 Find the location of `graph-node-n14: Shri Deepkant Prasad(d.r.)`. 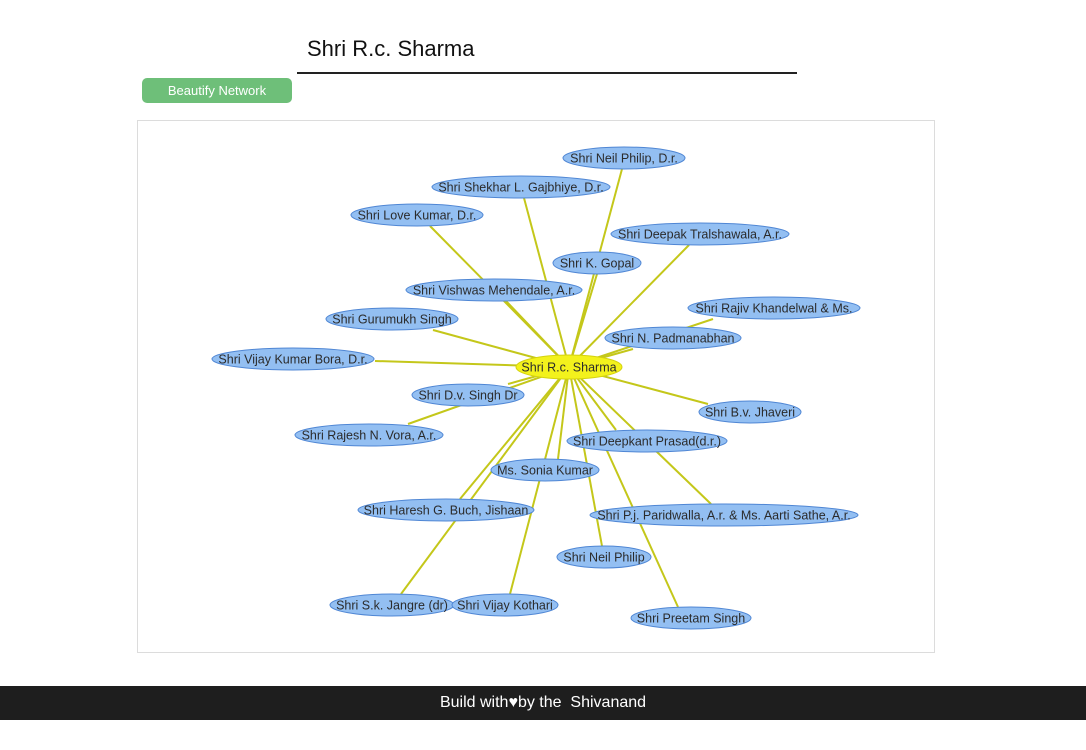

graph-node-n14: Shri Deepkant Prasad(d.r.) is located at coordinates (647, 441).